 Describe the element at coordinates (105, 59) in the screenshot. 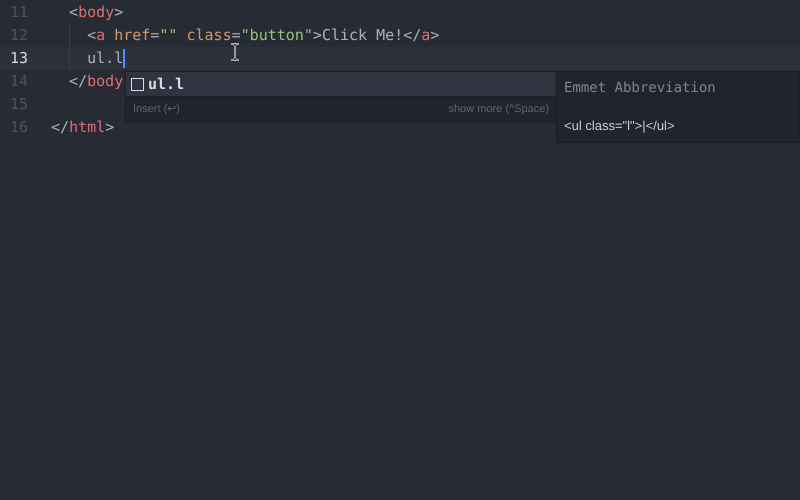

I see `code-line: ul.l` at that location.